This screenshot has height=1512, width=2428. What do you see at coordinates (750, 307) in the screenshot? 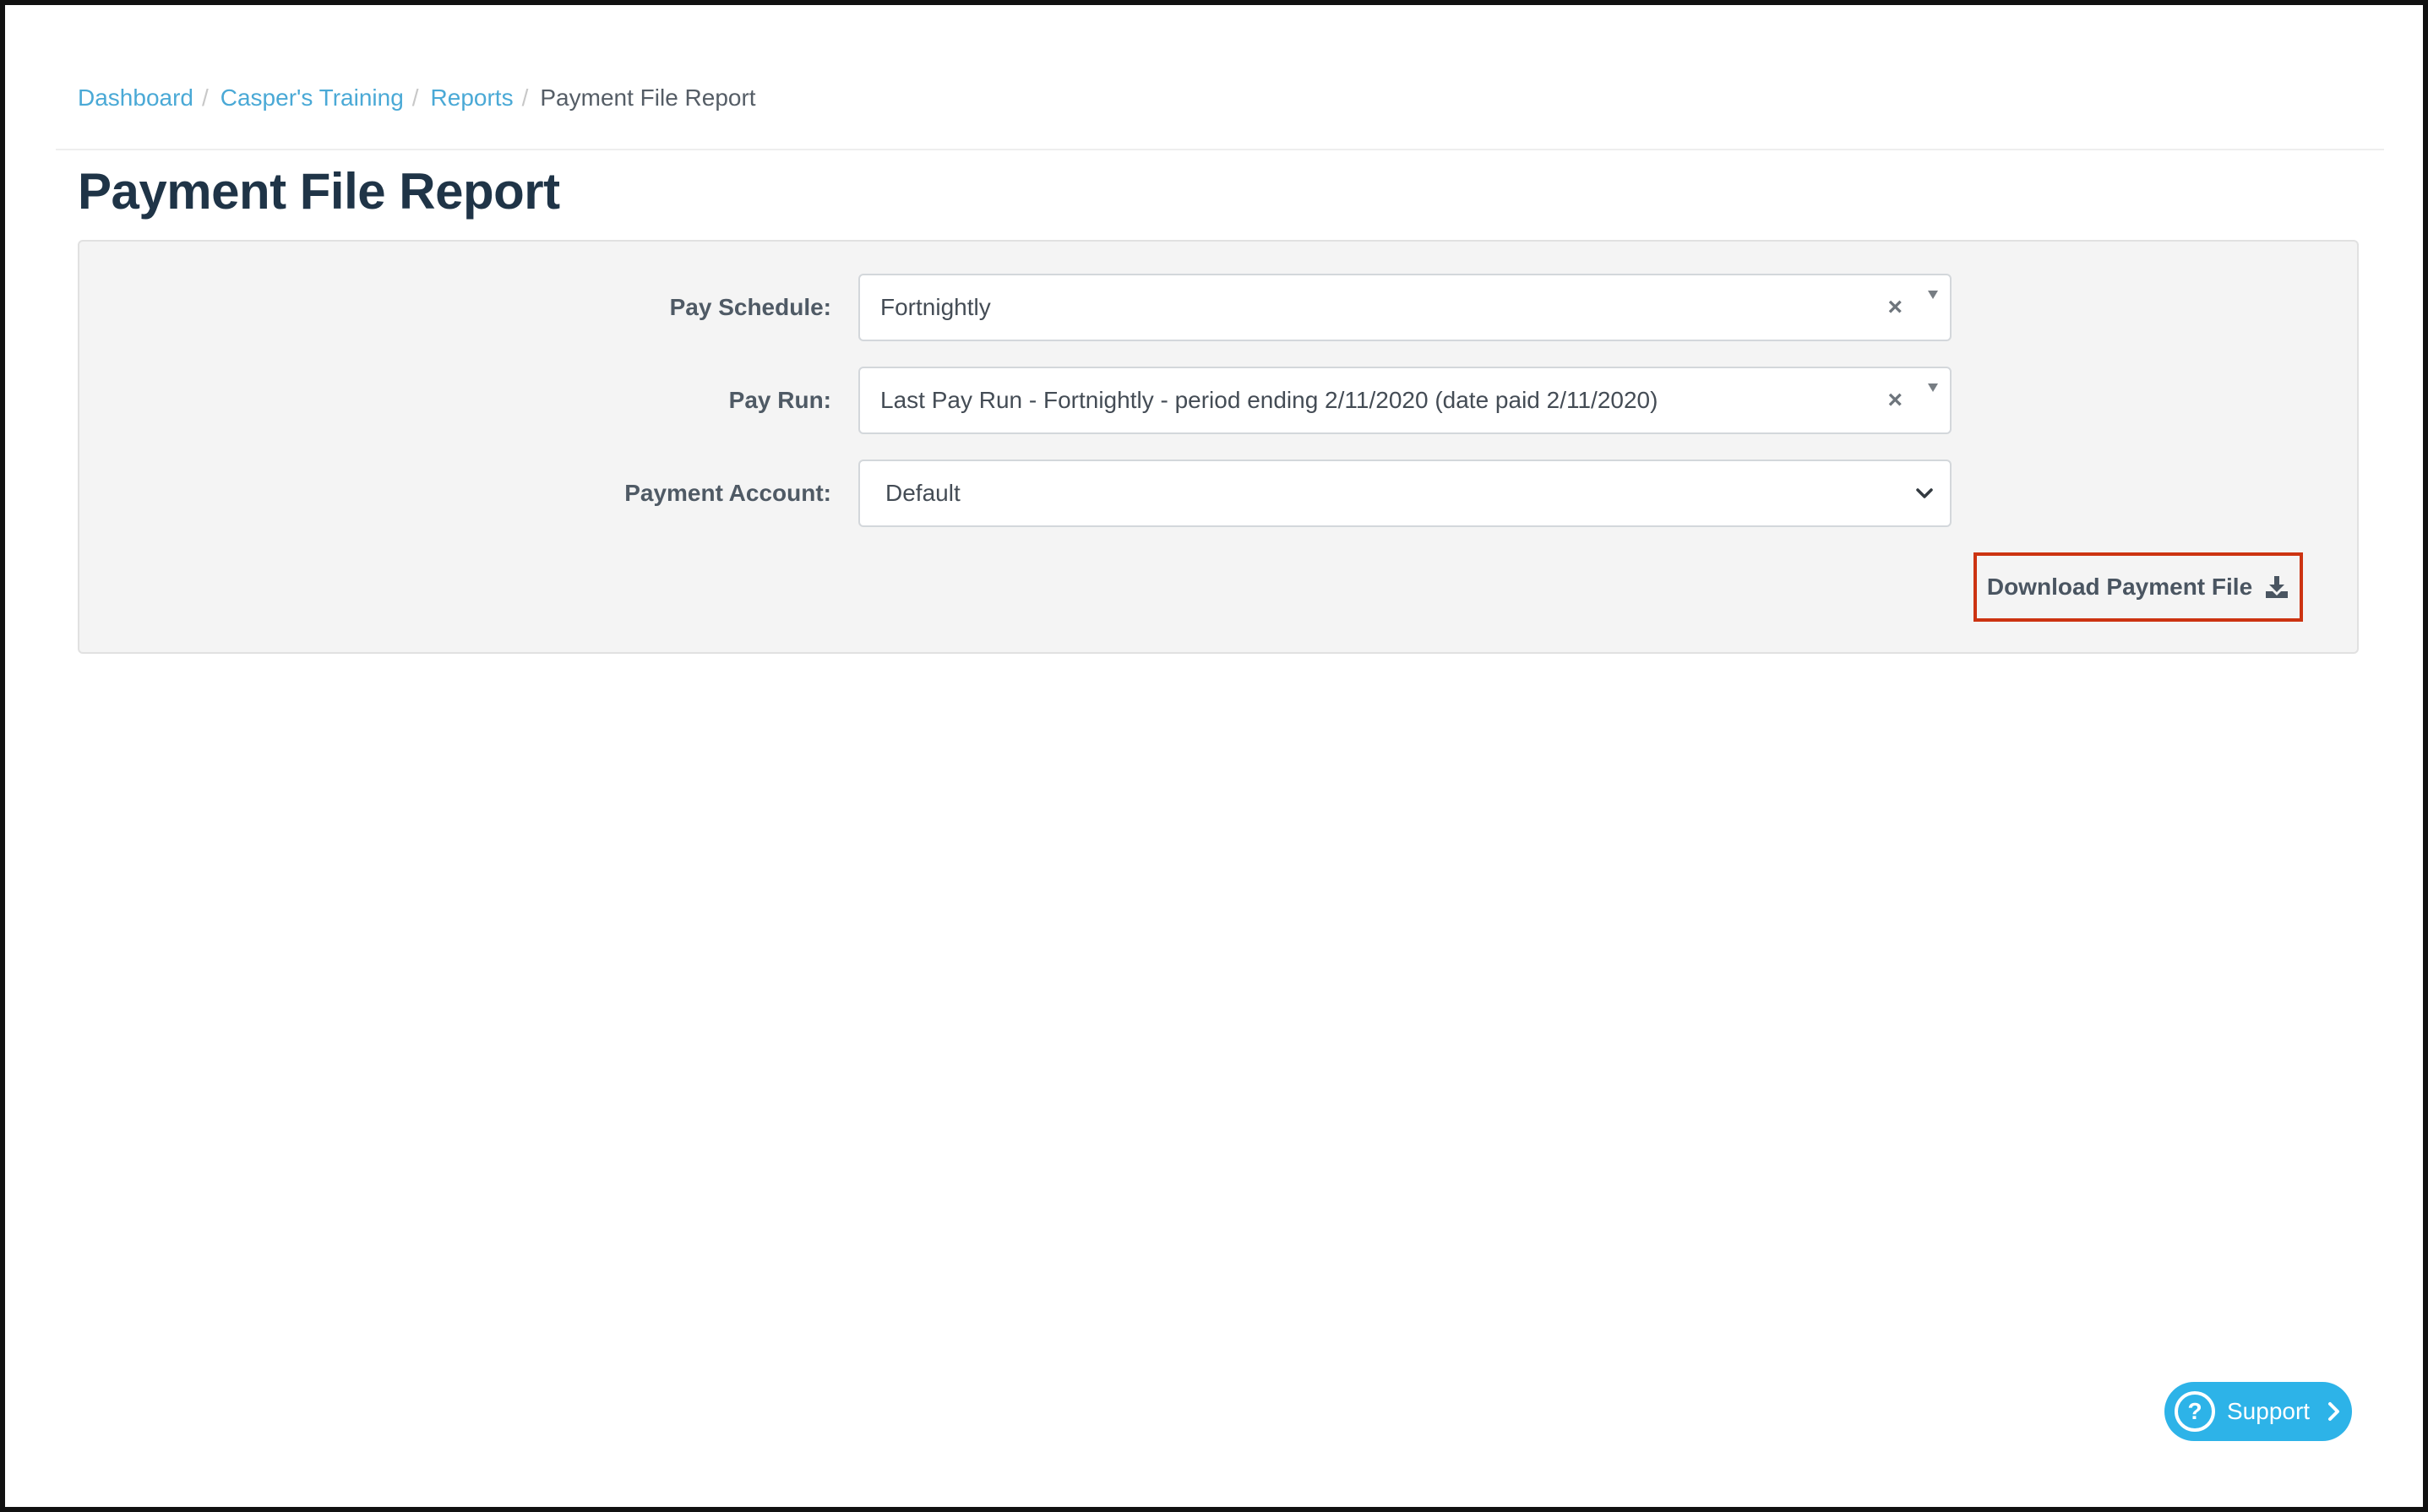
I see `pay-schedule-label: Pay Schedule:` at bounding box center [750, 307].